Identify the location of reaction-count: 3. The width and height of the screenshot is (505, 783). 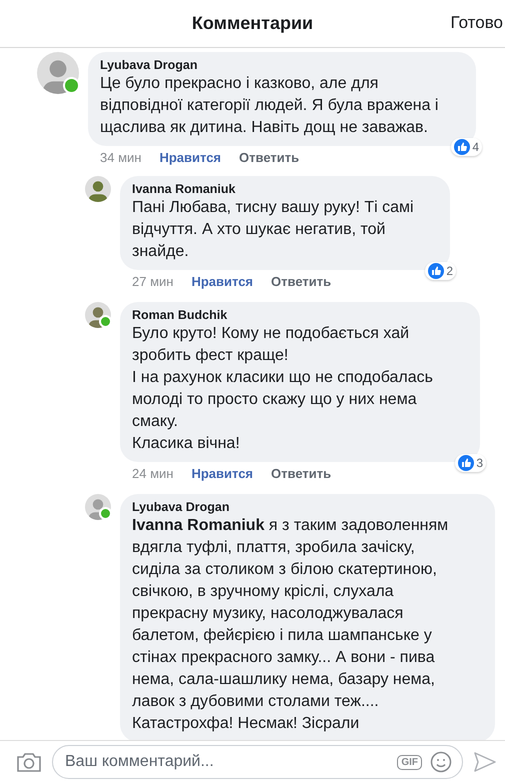
(479, 463).